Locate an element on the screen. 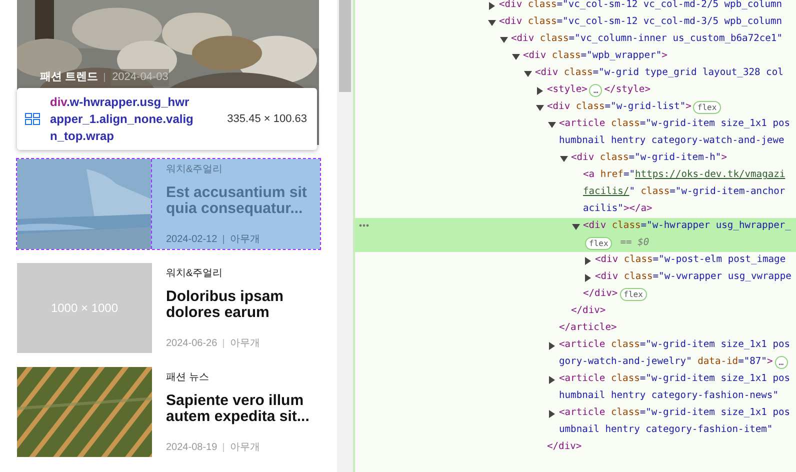  html-code: <div class="vc_col-sm-12 vc_col-md-3/5 wpb_column is located at coordinates (640, 22).